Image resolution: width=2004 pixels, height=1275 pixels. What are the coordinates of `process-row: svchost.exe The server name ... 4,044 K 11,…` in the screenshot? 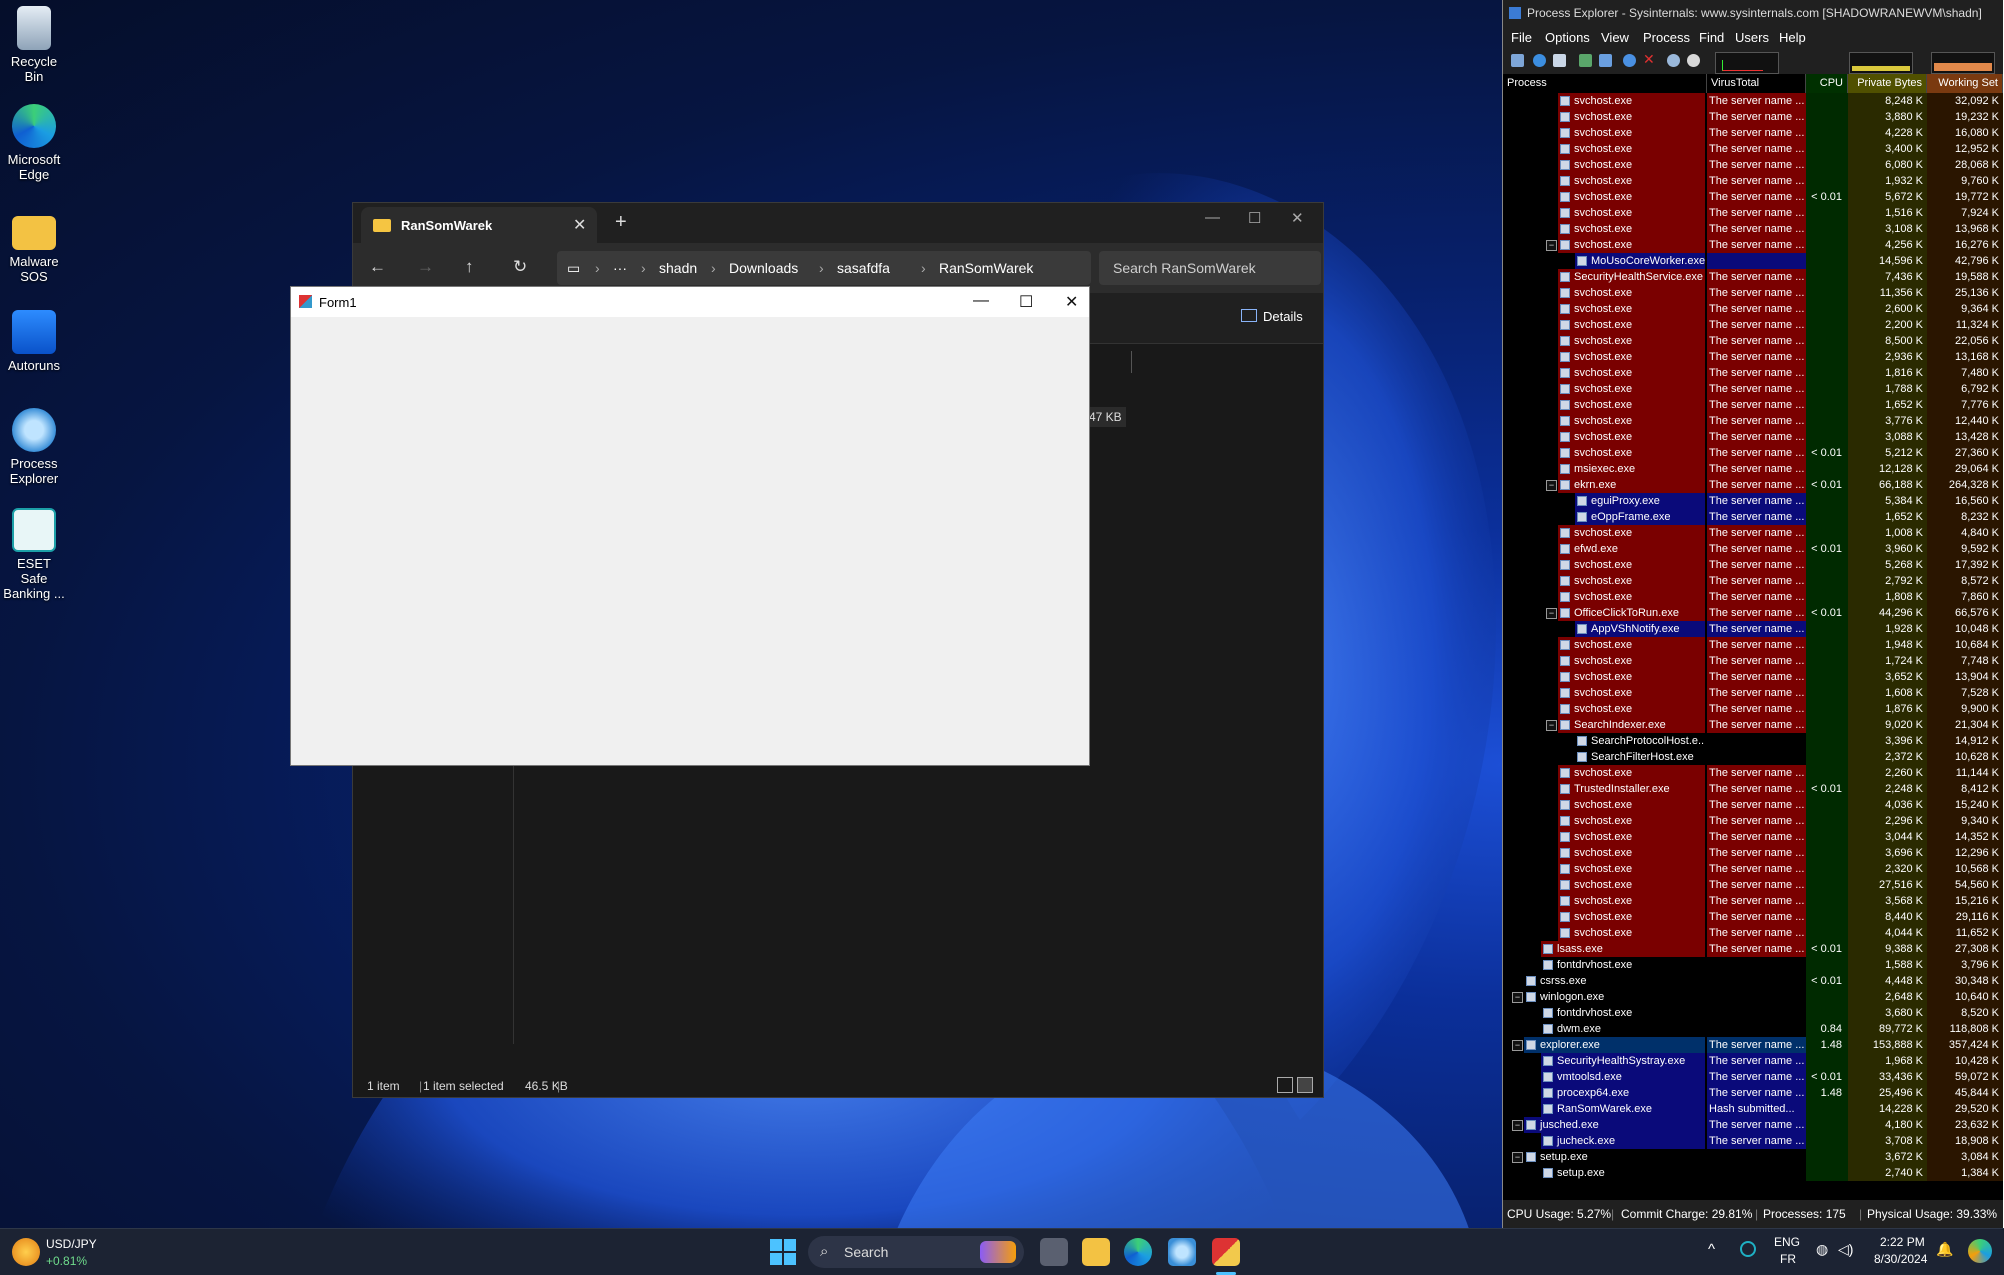 It's located at (1753, 933).